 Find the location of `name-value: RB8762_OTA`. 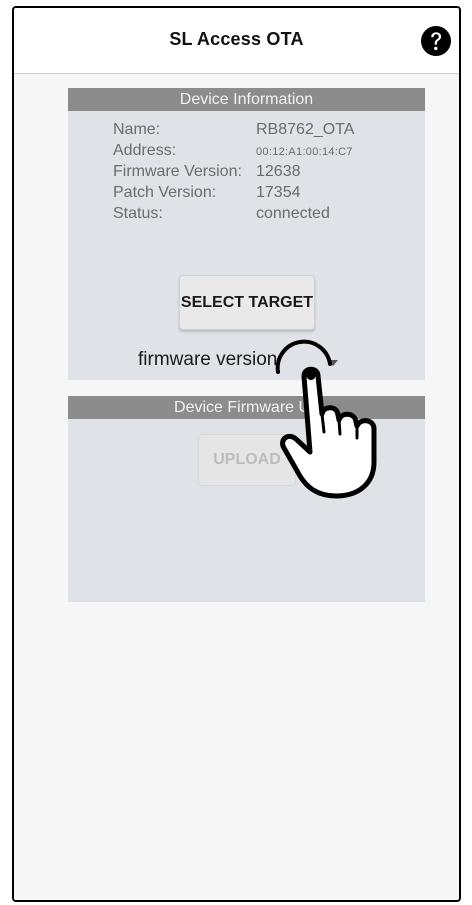

name-value: RB8762_OTA is located at coordinates (305, 129).